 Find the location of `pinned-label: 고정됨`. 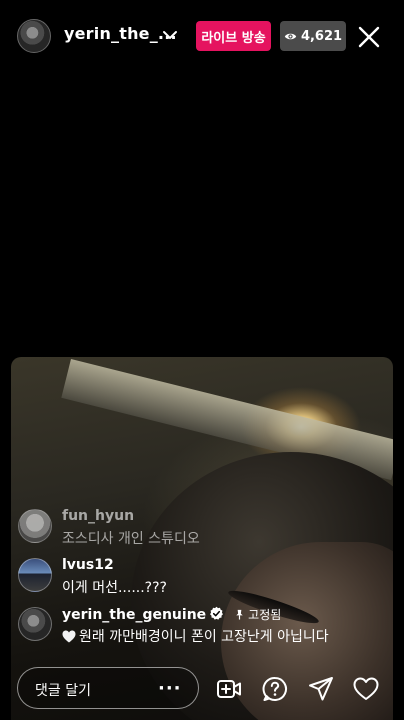

pinned-label: 고정됨 is located at coordinates (265, 615).